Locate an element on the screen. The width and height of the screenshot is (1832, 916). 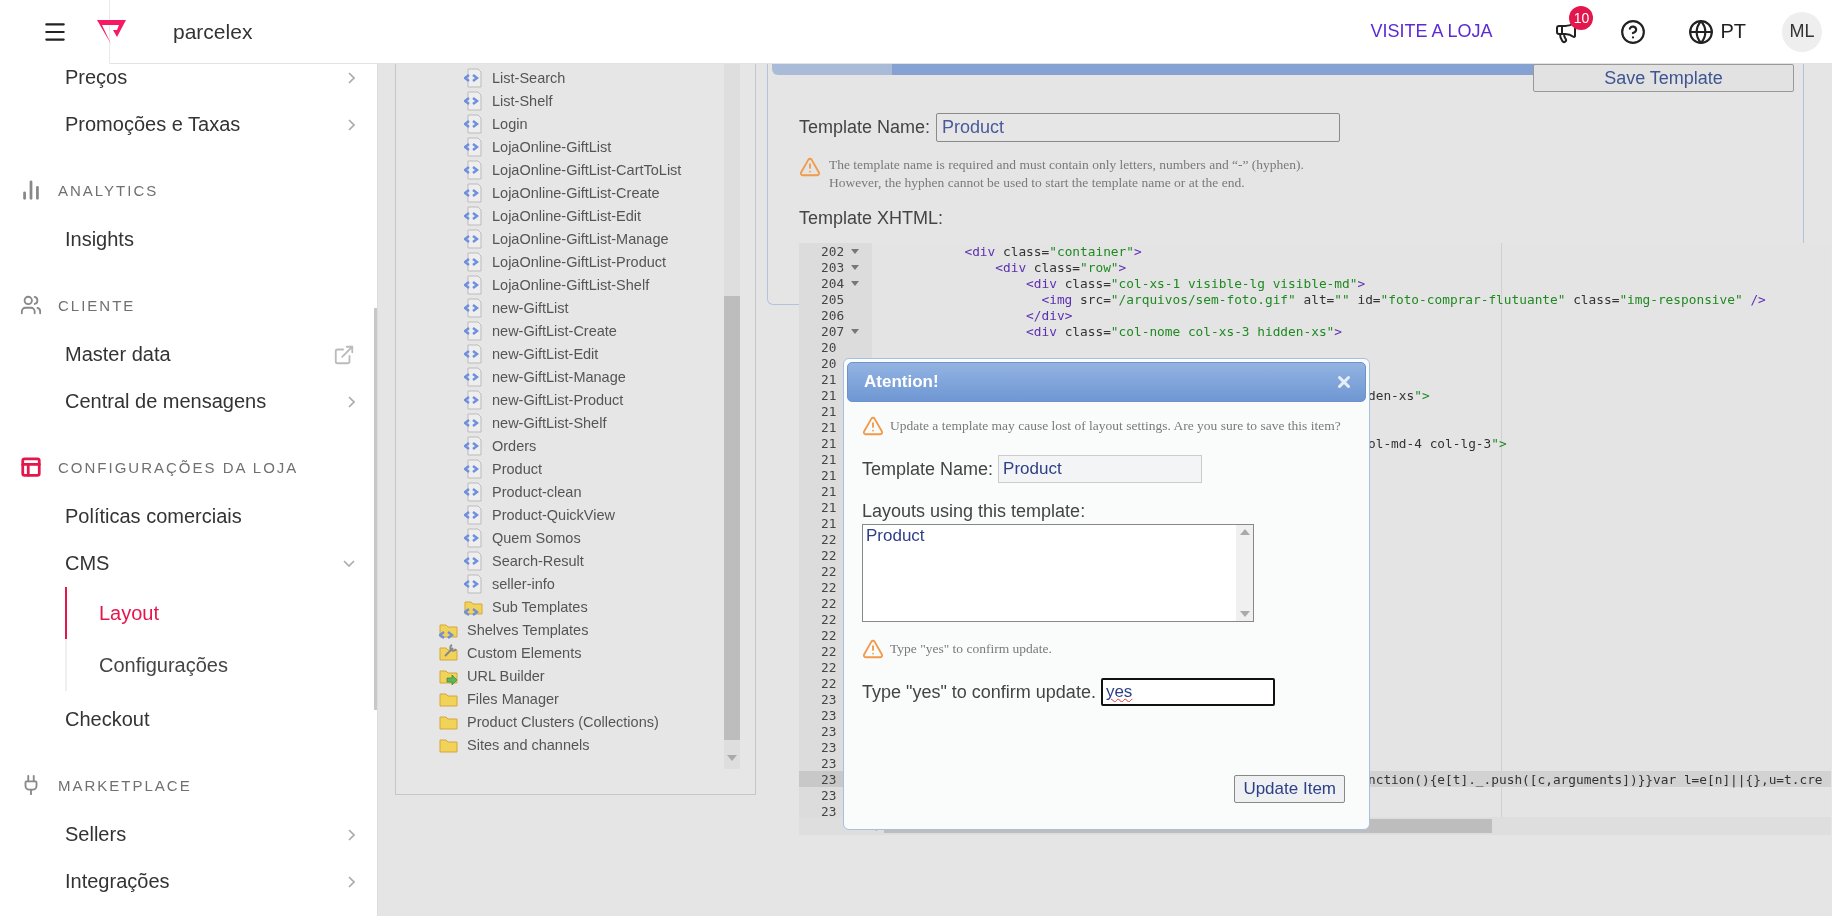
warning-text: Update a template may cause lost of layout settings. Are you sure to save this item? is located at coordinates (1115, 426).